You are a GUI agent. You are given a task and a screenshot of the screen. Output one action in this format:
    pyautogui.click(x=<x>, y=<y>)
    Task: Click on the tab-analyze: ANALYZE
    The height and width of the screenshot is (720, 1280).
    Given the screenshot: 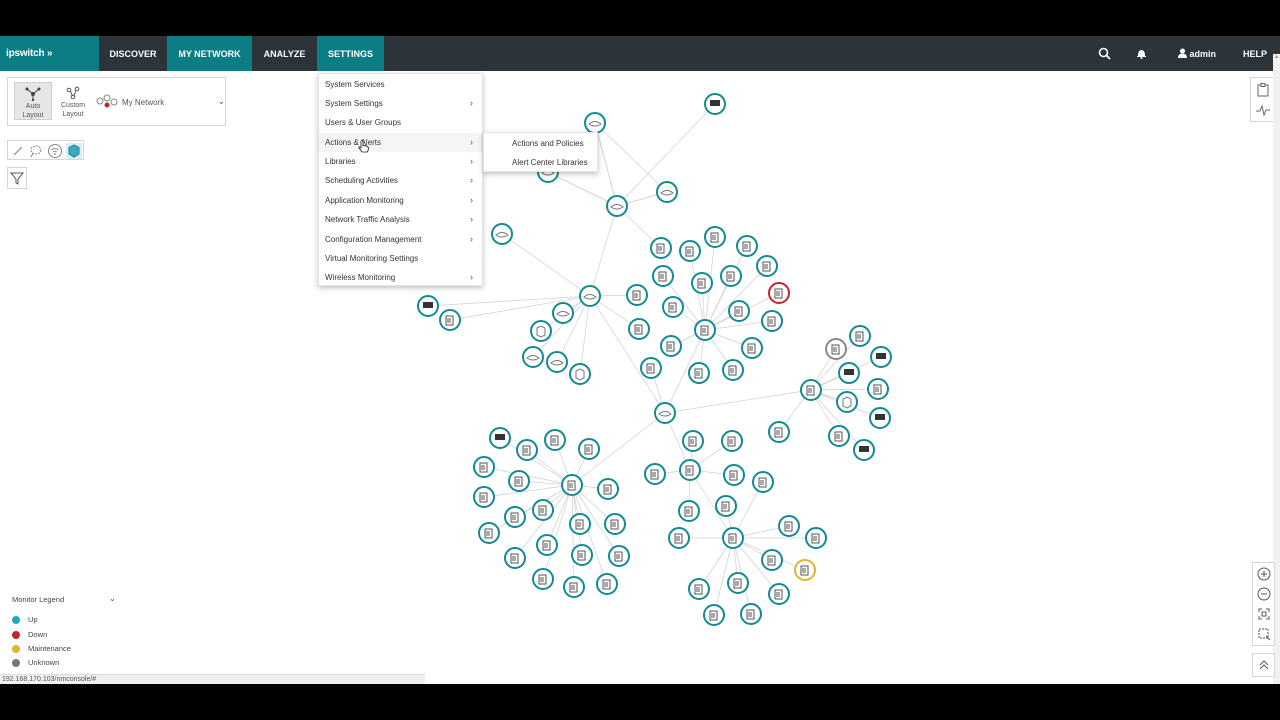 What is the action you would take?
    pyautogui.click(x=284, y=53)
    